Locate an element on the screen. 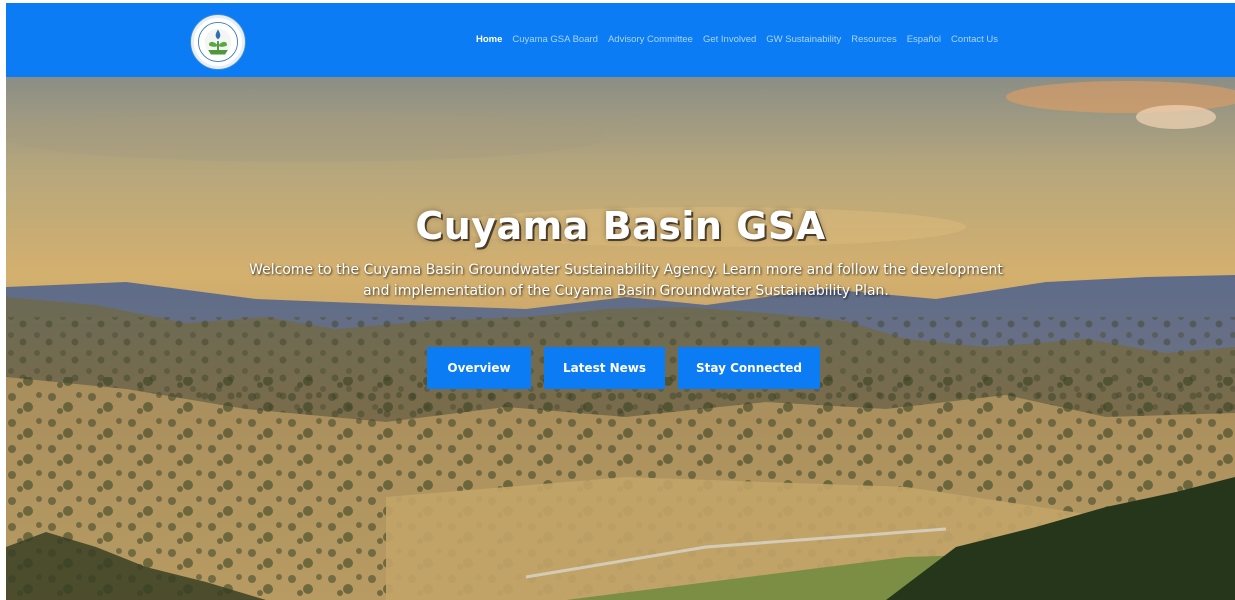  nav-contact-us: Contact Us is located at coordinates (974, 39).